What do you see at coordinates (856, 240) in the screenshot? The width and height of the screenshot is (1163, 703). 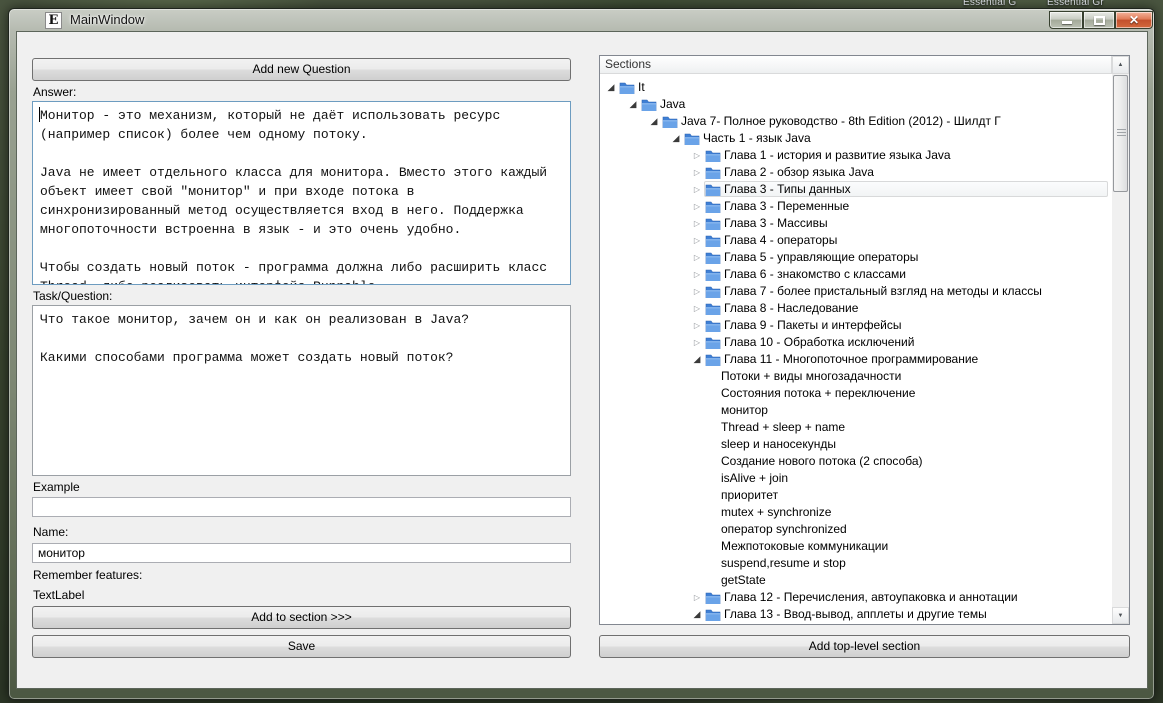 I see `tree-item: ▷ Глава 4 - операторы` at bounding box center [856, 240].